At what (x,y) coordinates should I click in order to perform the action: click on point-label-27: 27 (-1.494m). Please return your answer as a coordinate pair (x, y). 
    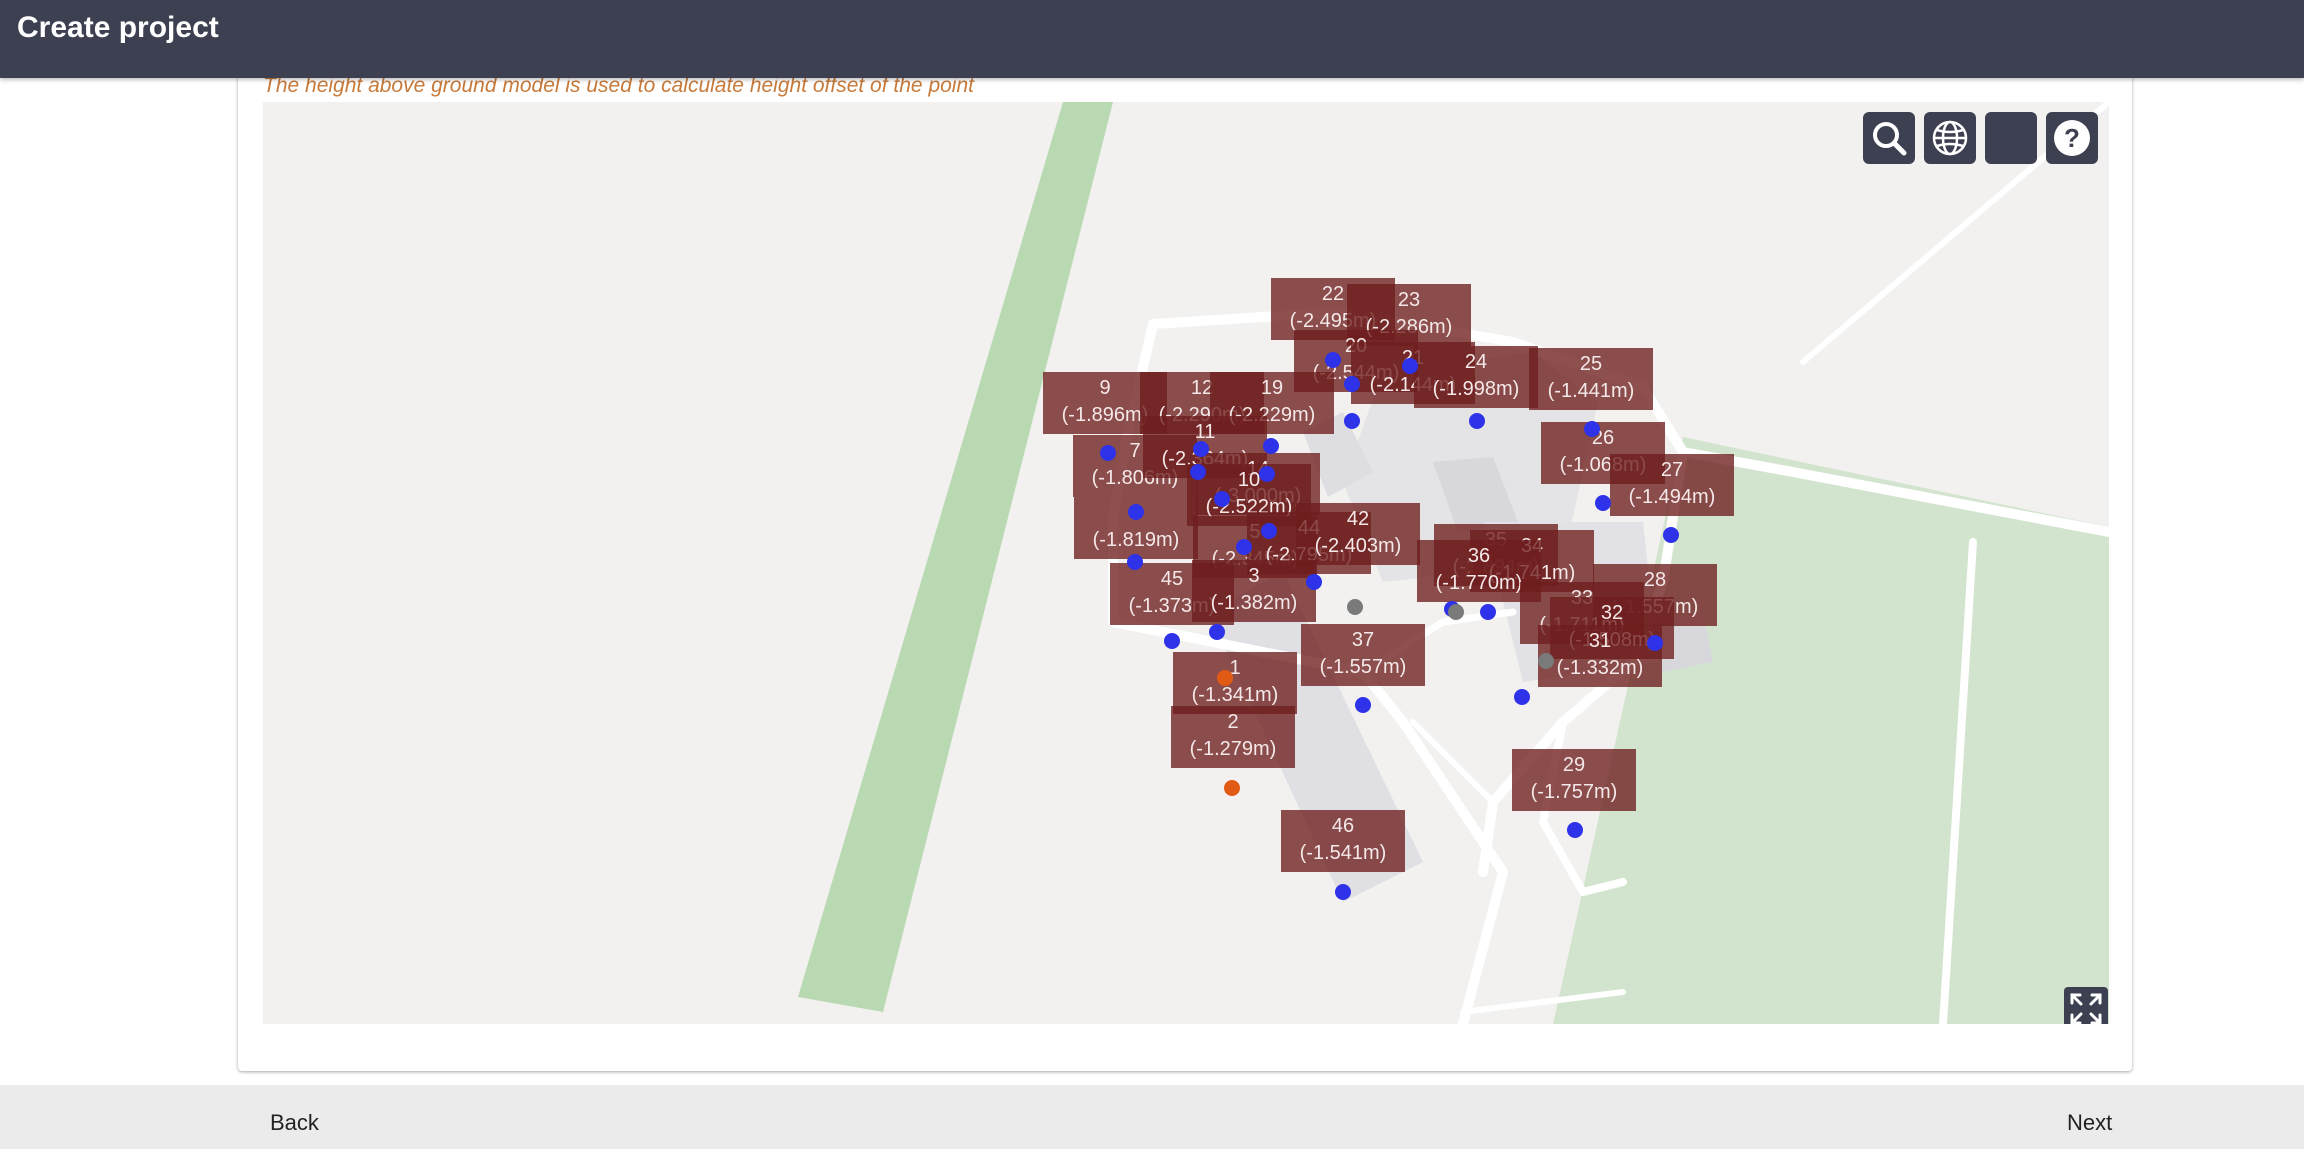
    Looking at the image, I should click on (1672, 485).